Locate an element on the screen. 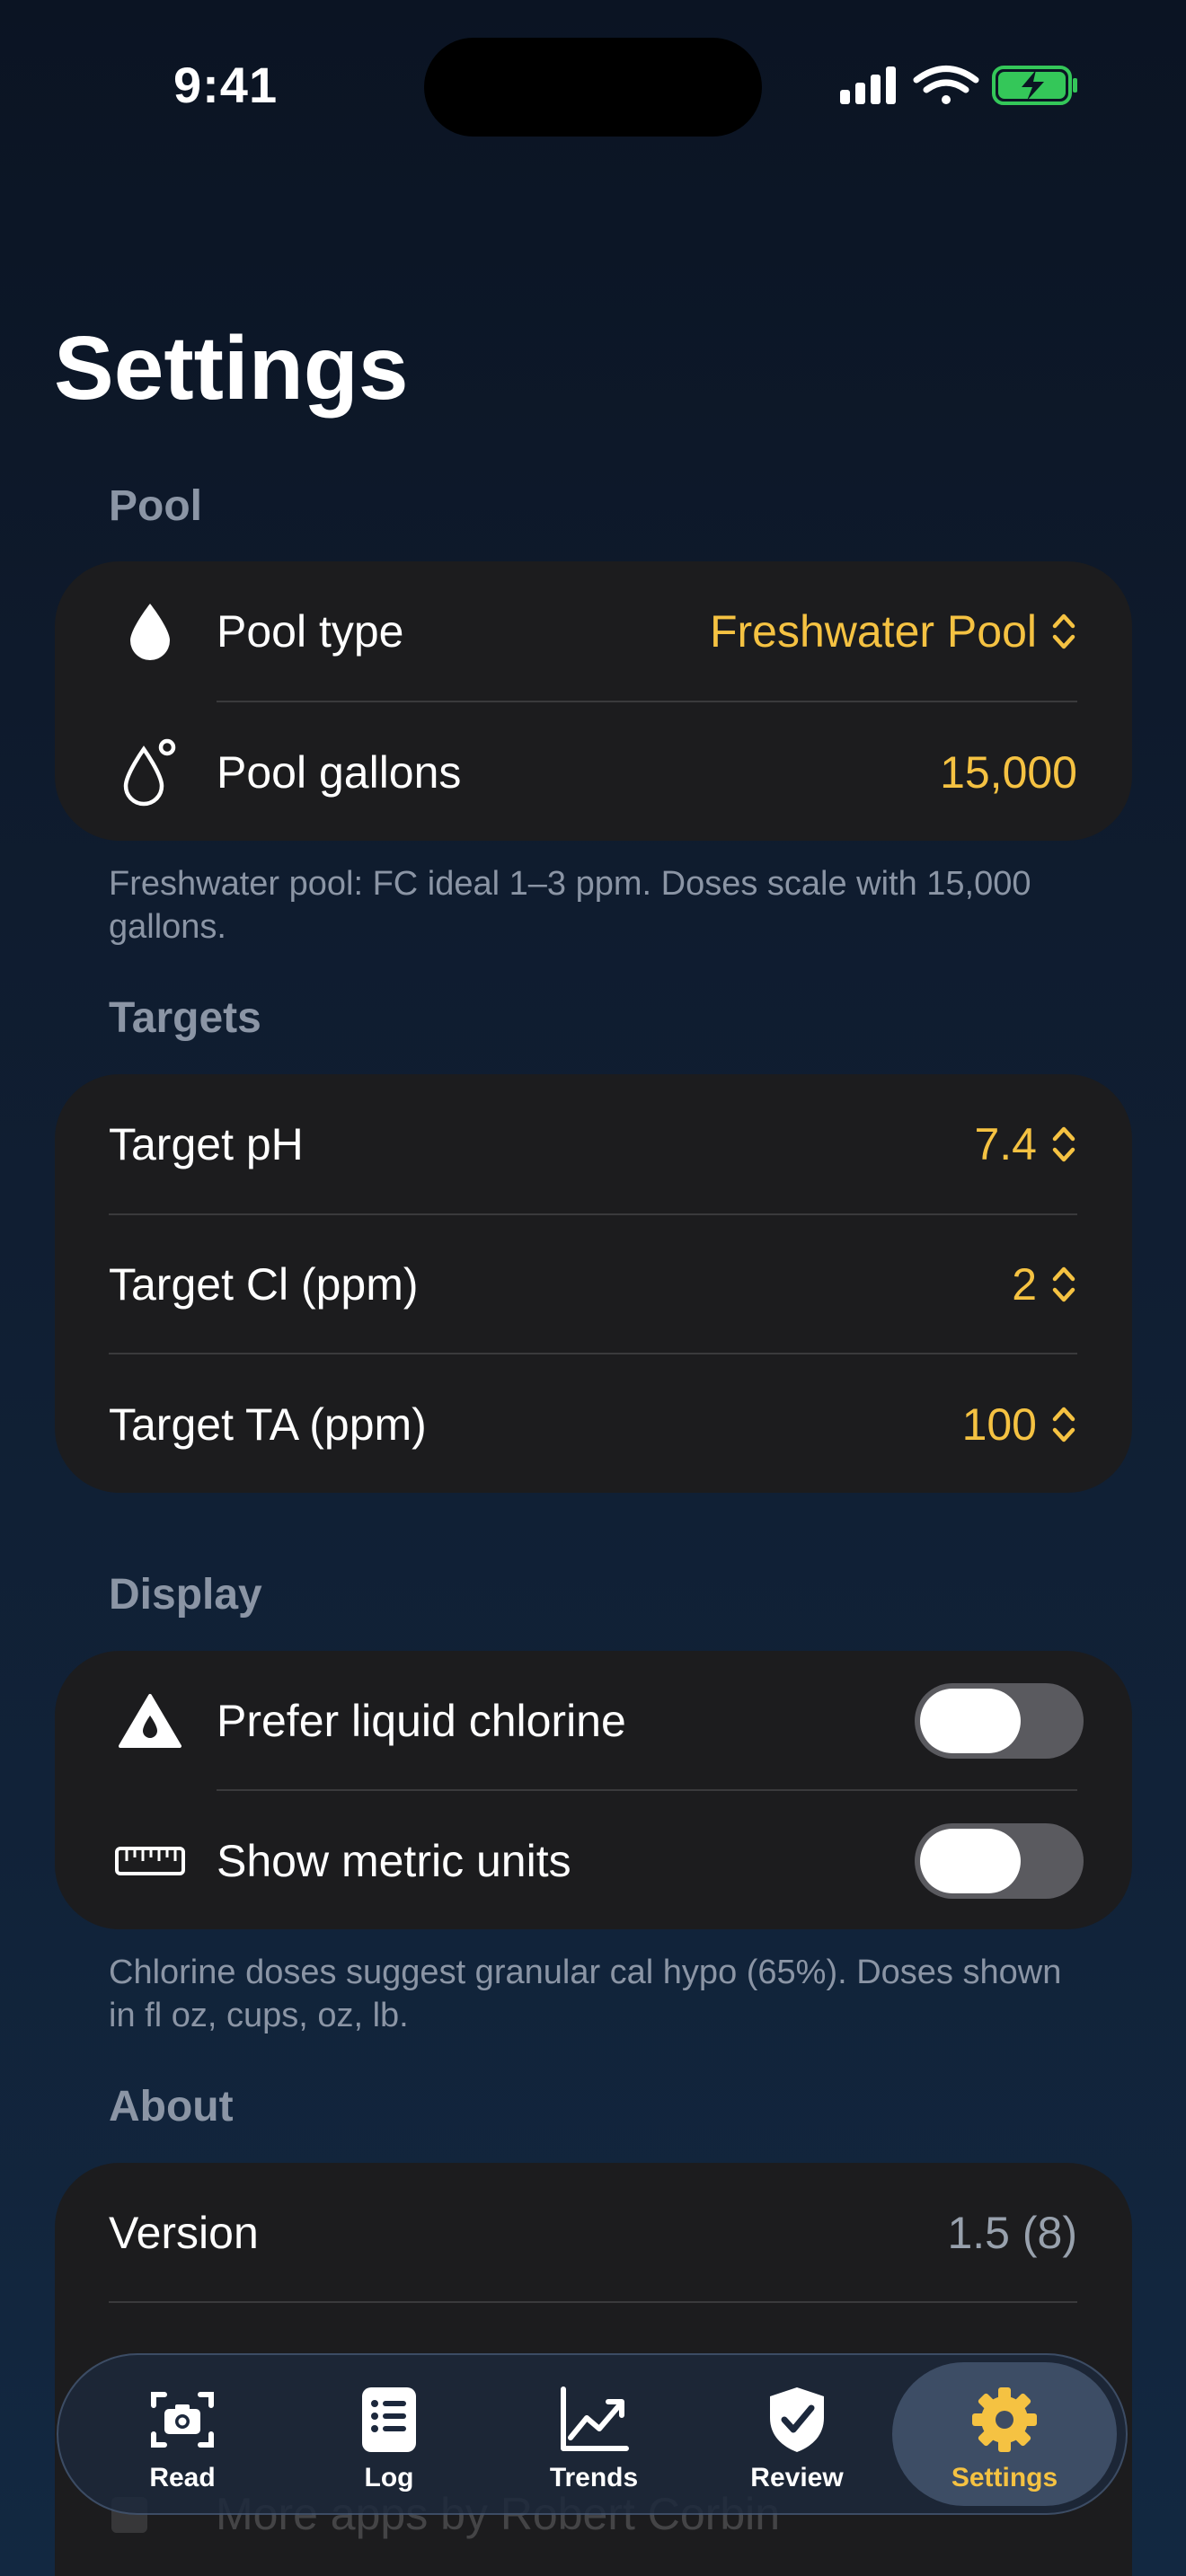 The height and width of the screenshot is (2576, 1186). tab-label: Trends is located at coordinates (594, 2477).